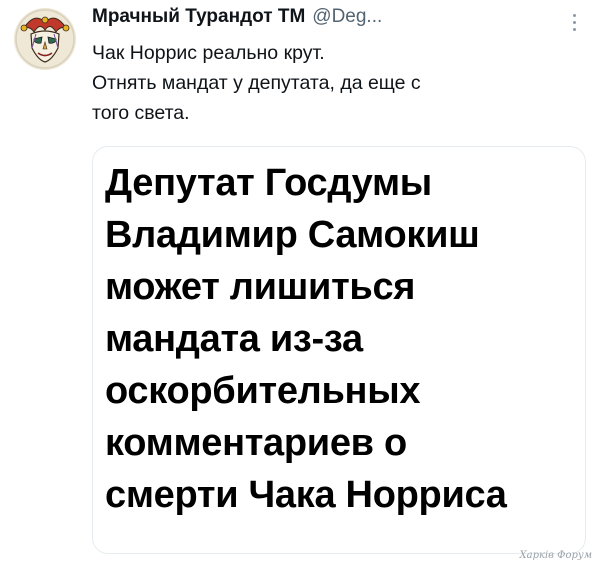  Describe the element at coordinates (198, 17) in the screenshot. I see `author-display-name: Мрачный Турандот ТМ` at that location.